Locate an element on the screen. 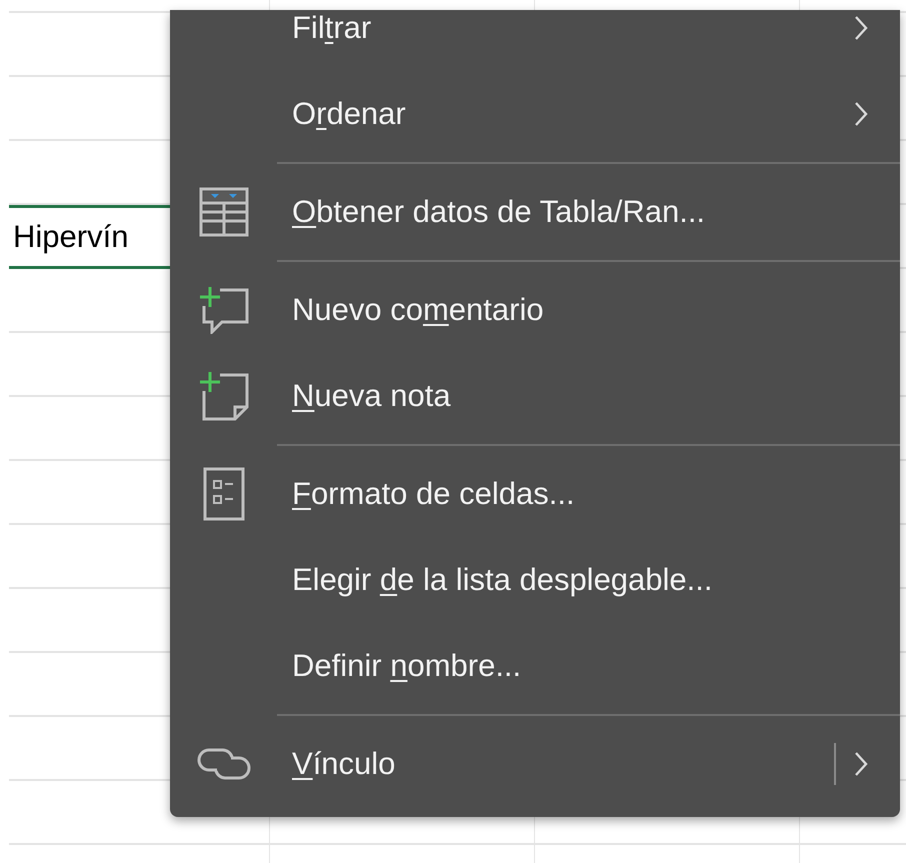 The height and width of the screenshot is (863, 906). table-icon is located at coordinates (223, 212).